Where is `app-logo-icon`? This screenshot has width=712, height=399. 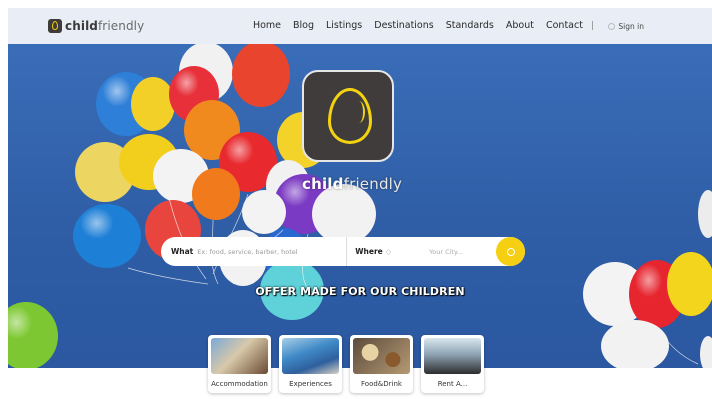
app-logo-icon is located at coordinates (348, 116).